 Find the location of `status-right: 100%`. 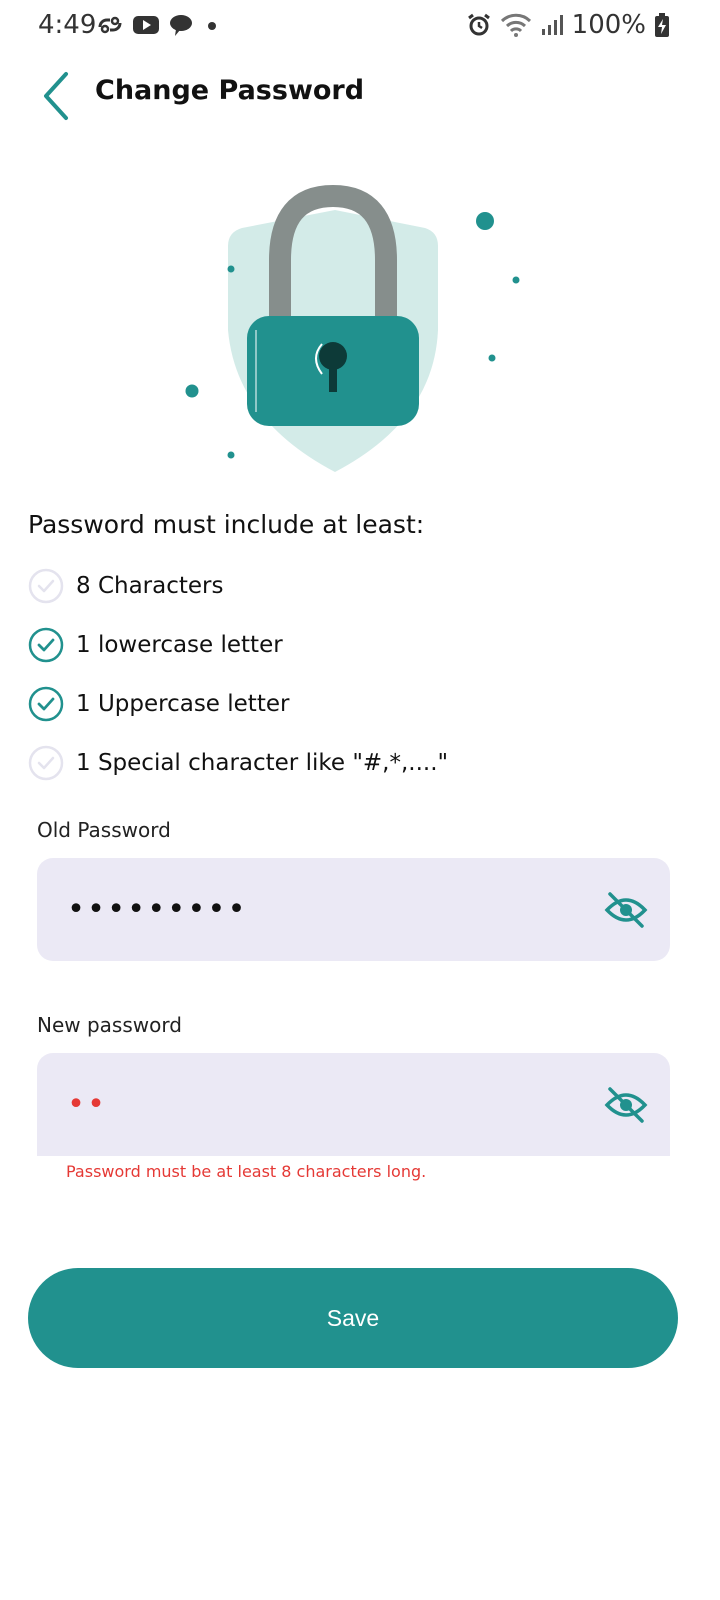

status-right: 100% is located at coordinates (568, 25).